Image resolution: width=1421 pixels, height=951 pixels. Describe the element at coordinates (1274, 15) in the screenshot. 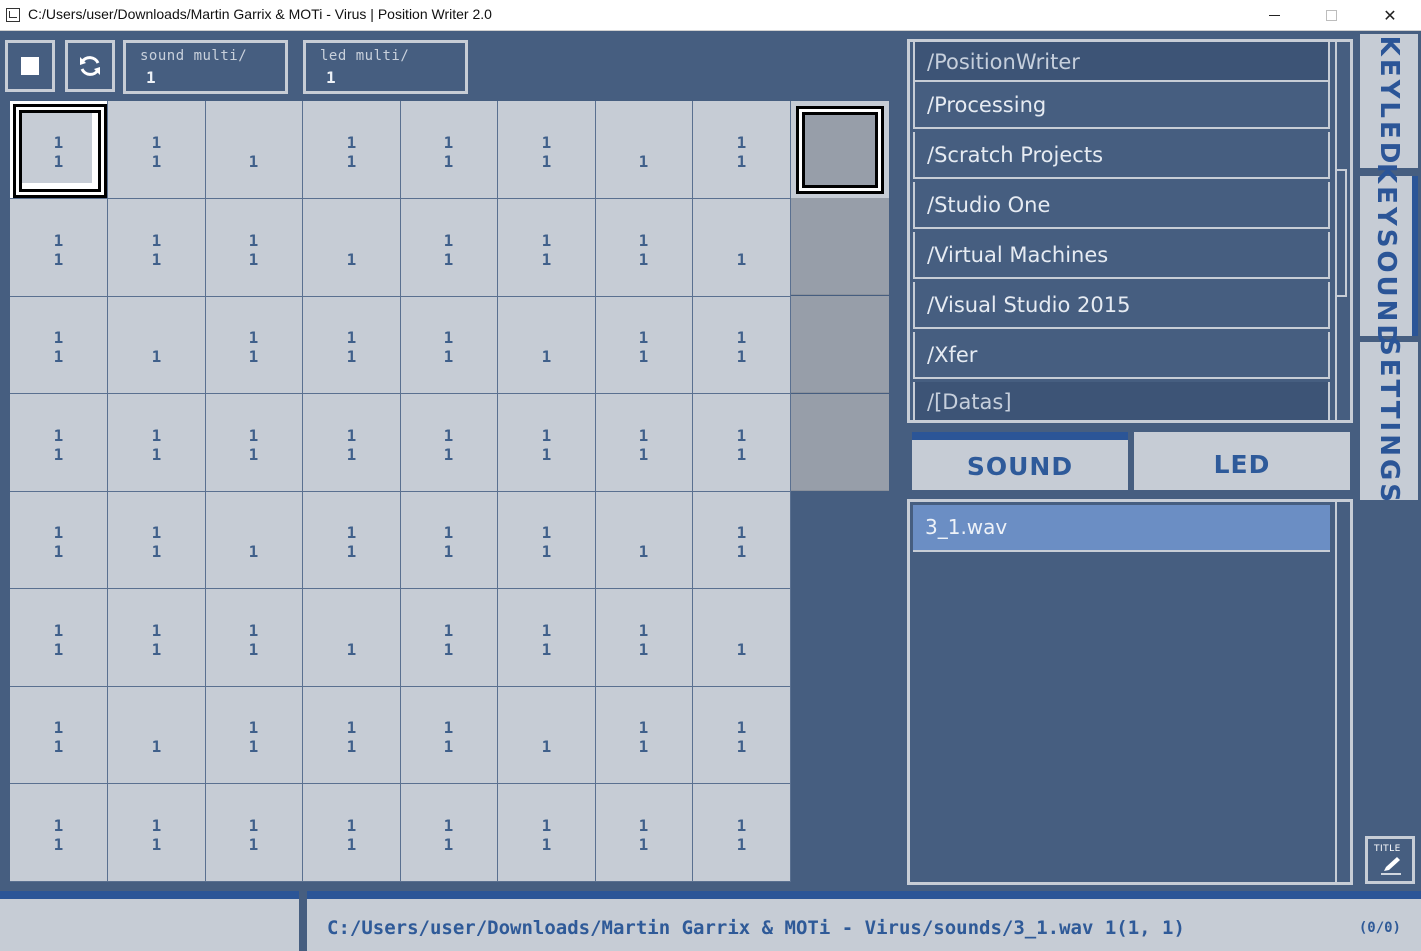

I see `minimize-button` at that location.